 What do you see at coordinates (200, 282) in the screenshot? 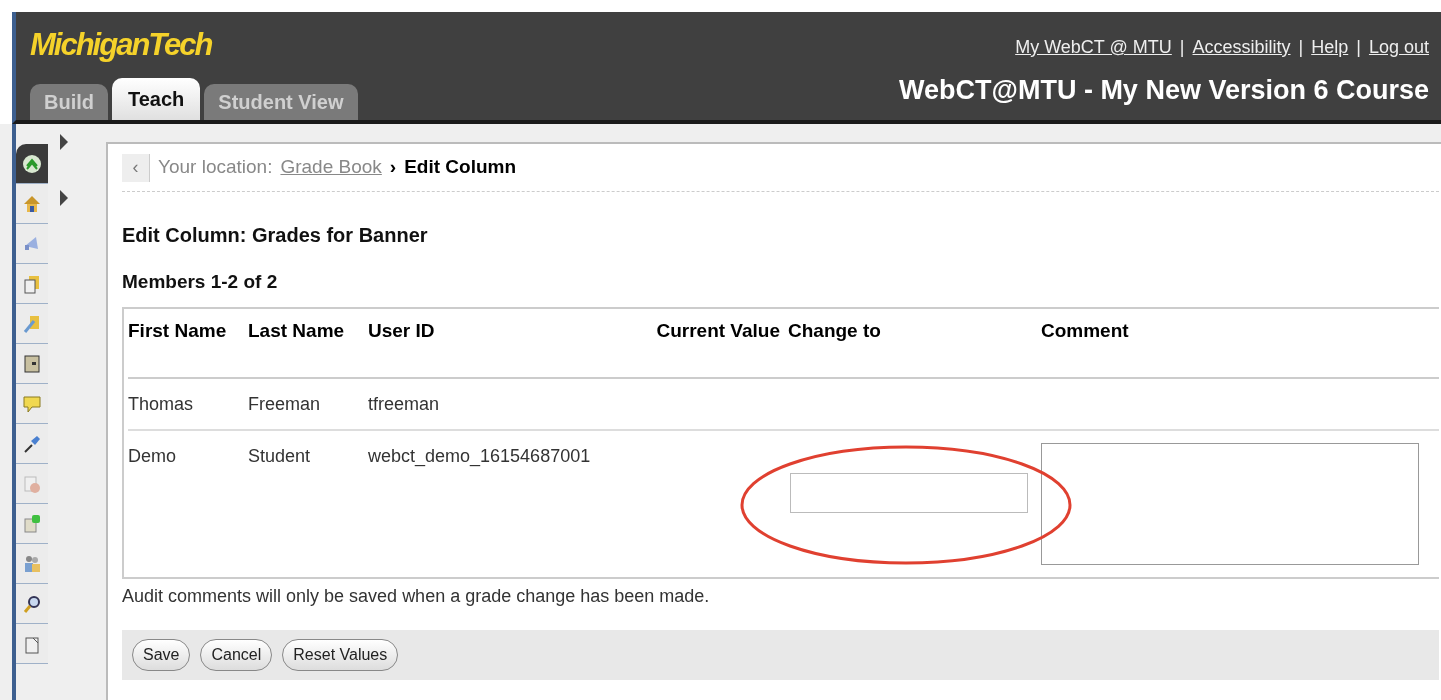
I see `members-count: Members 1-2 of 2` at bounding box center [200, 282].